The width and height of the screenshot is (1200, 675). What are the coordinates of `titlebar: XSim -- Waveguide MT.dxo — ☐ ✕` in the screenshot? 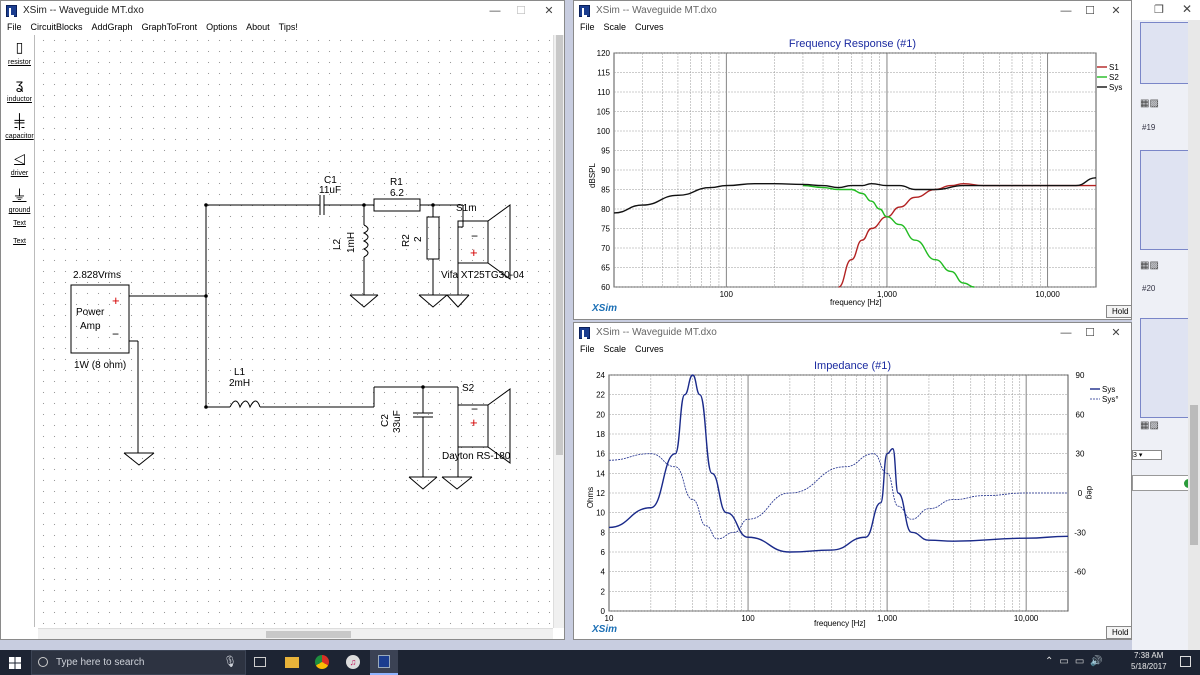 It's located at (282, 11).